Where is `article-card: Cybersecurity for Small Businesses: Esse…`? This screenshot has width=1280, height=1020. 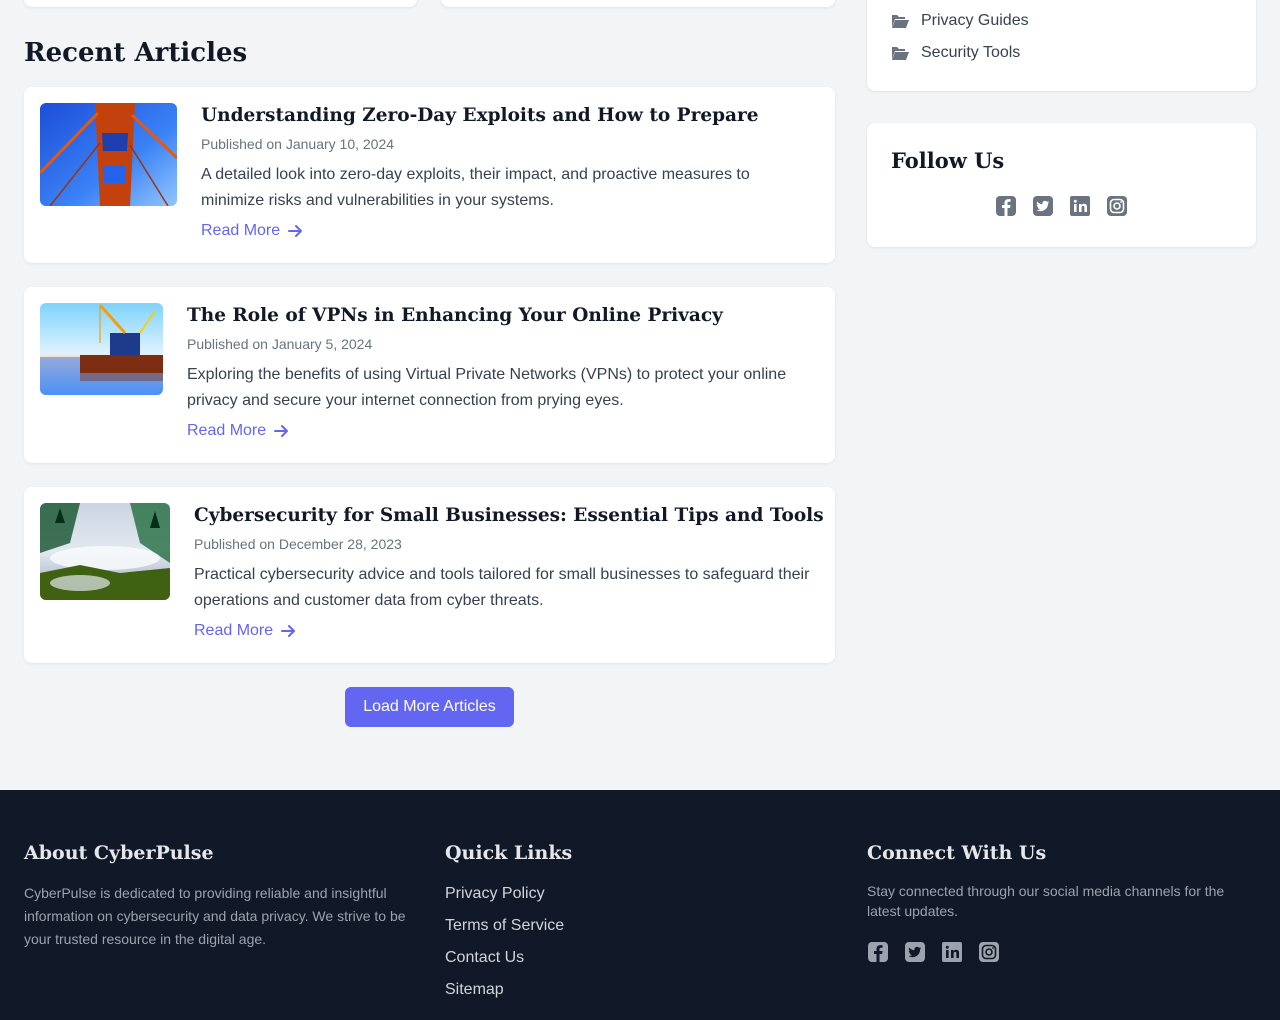 article-card: Cybersecurity for Small Businesses: Esse… is located at coordinates (429, 575).